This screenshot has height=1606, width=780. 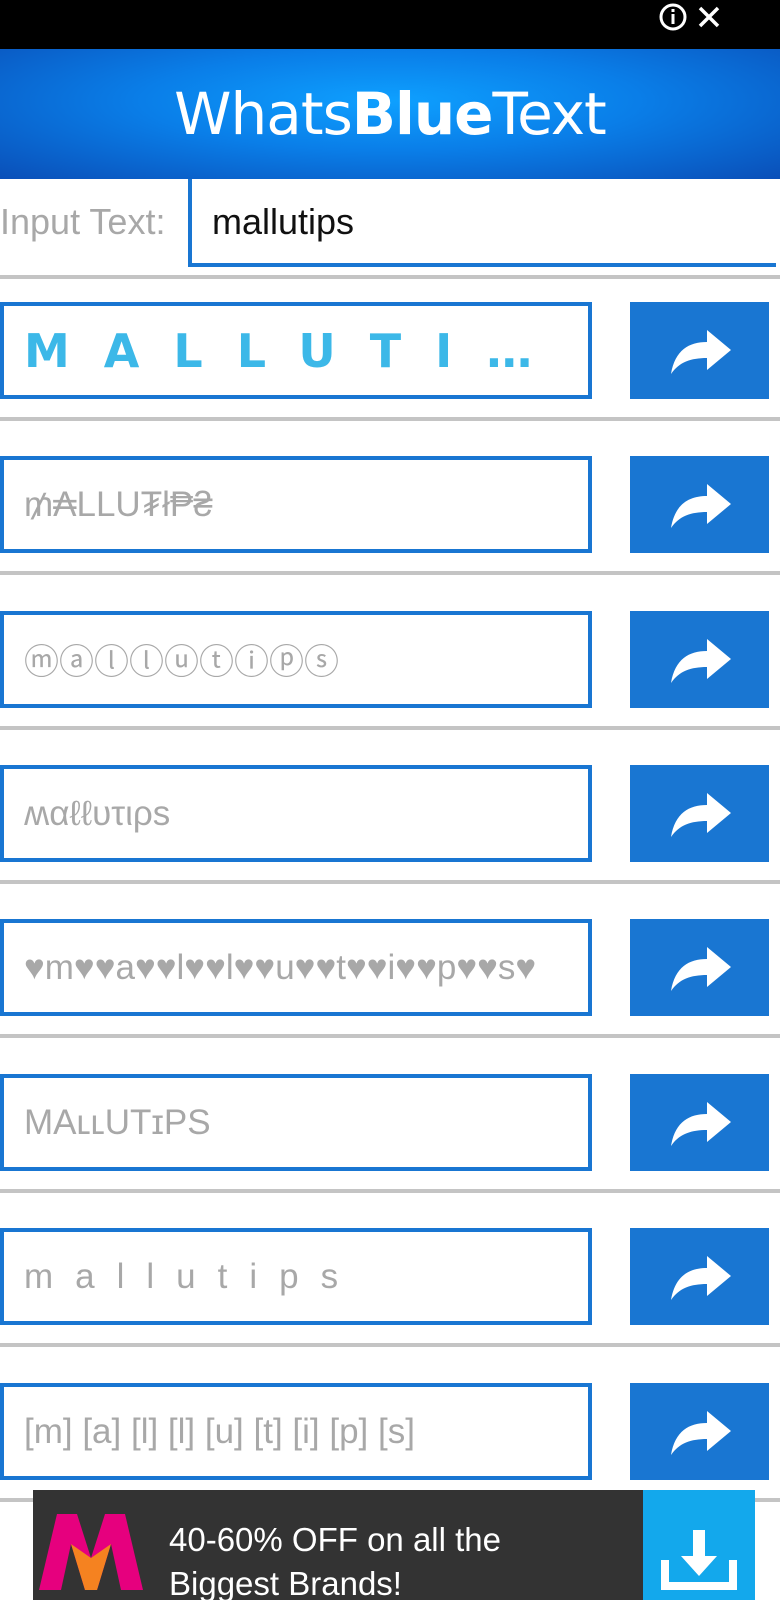 I want to click on styled-text: ♥m♥♥a♥♥l♥♥l♥♥u♥♥t♥♥i♥♥p♥♥s♥, so click(x=280, y=967).